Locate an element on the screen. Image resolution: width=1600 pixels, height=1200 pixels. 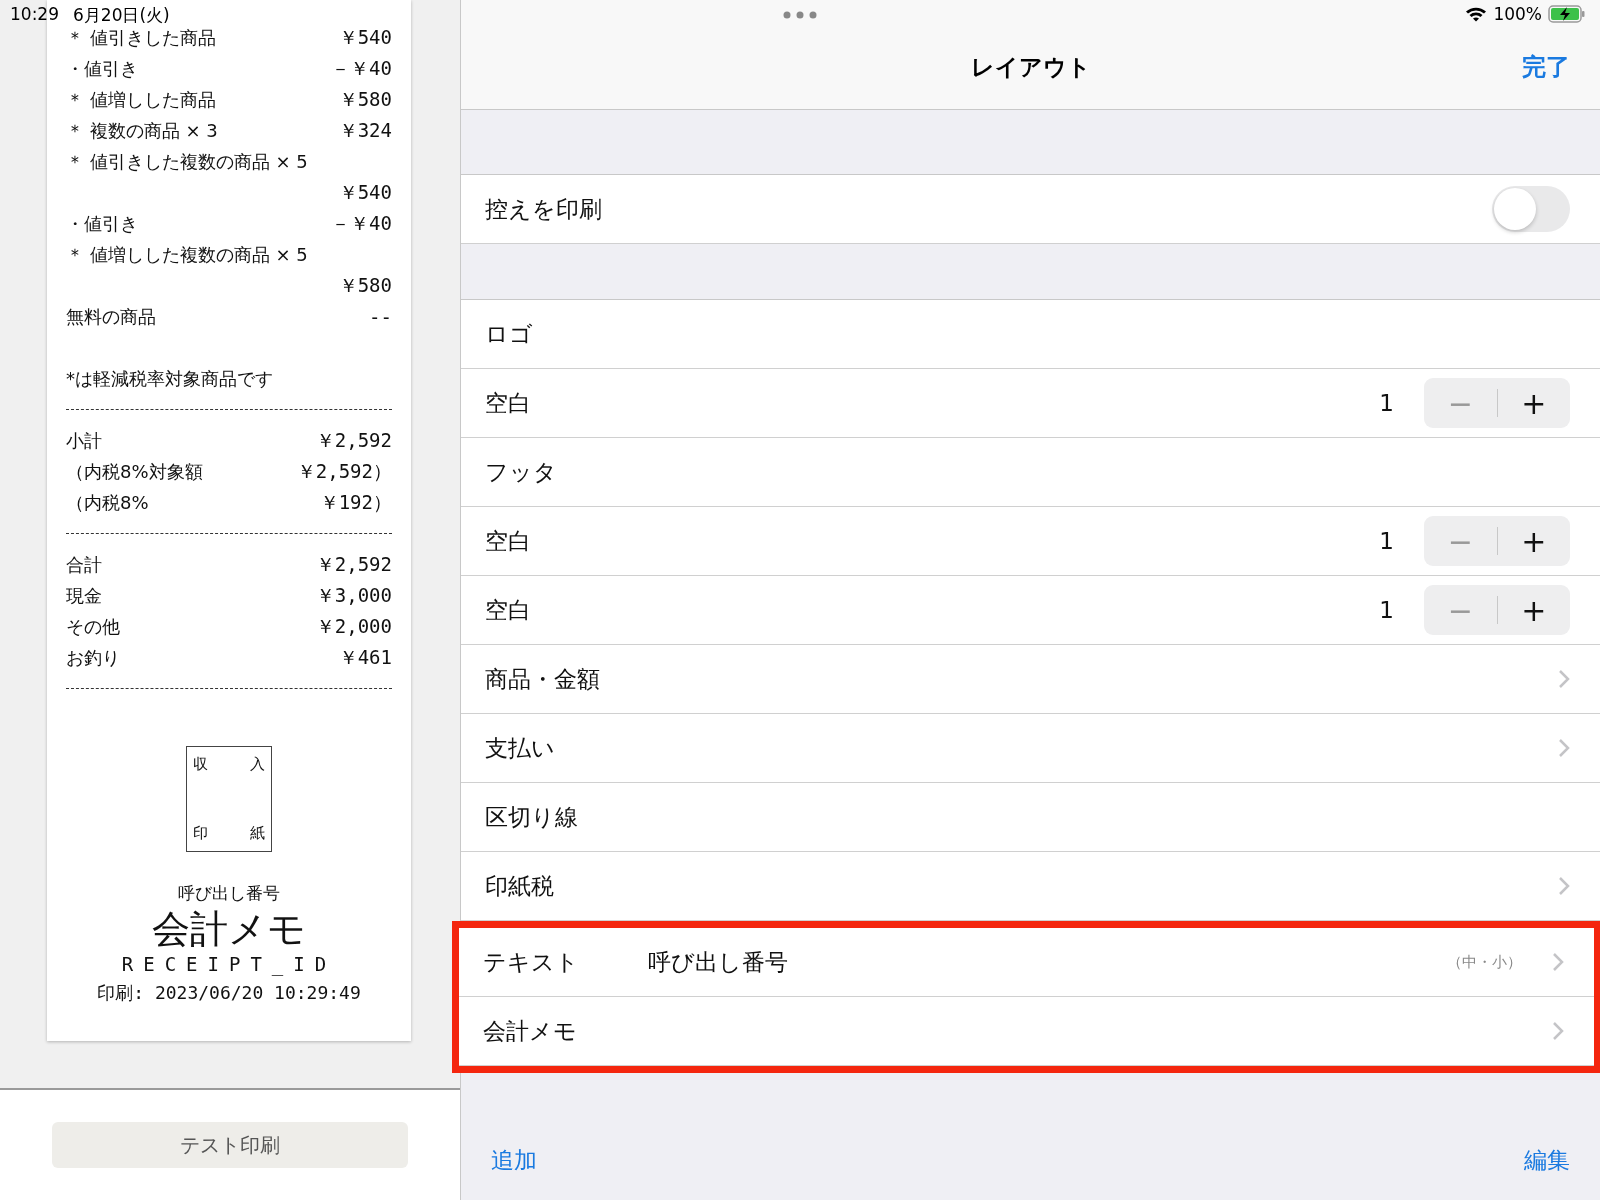
row-label: 商品・金額 is located at coordinates (543, 679).